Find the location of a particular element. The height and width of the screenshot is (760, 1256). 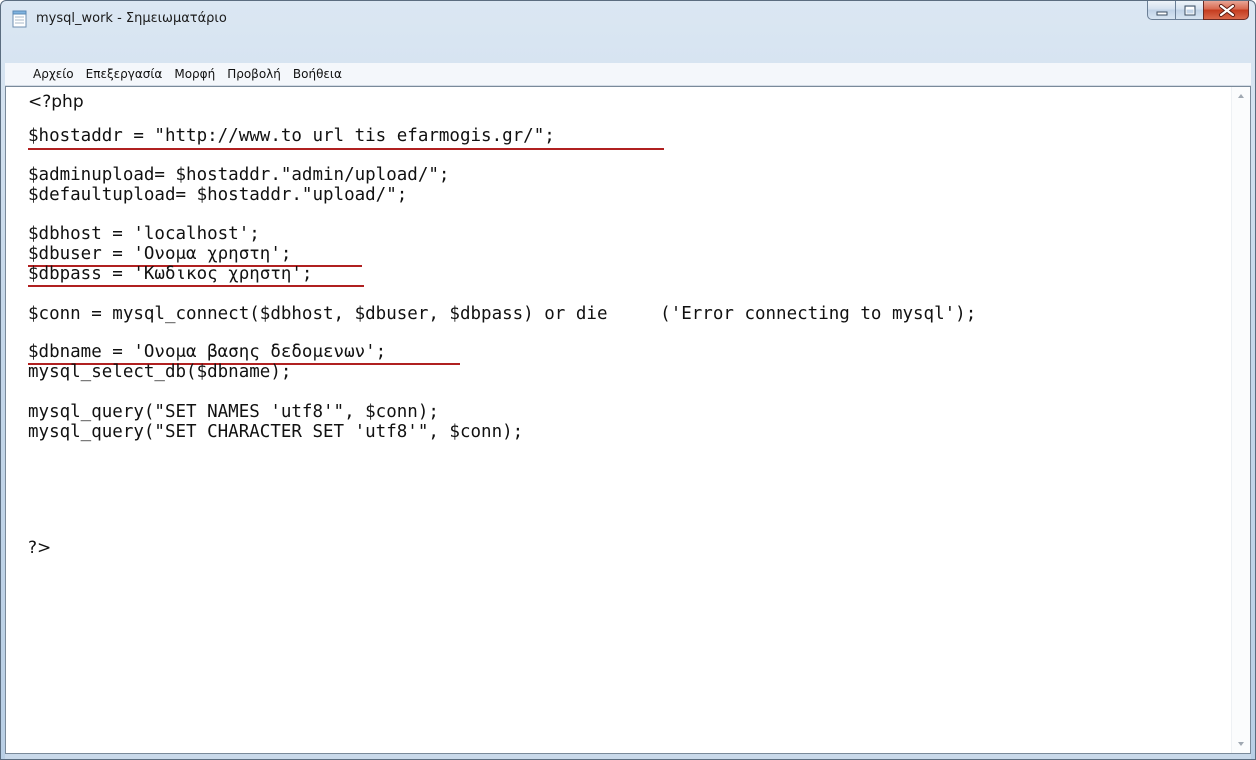

menu-format: Μορφή is located at coordinates (194, 74).